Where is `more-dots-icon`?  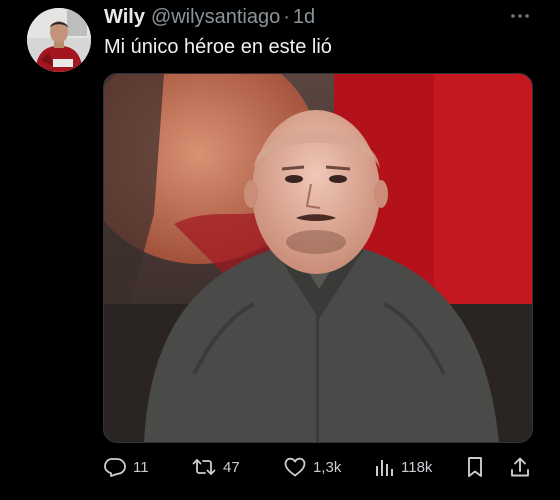
more-dots-icon is located at coordinates (520, 16).